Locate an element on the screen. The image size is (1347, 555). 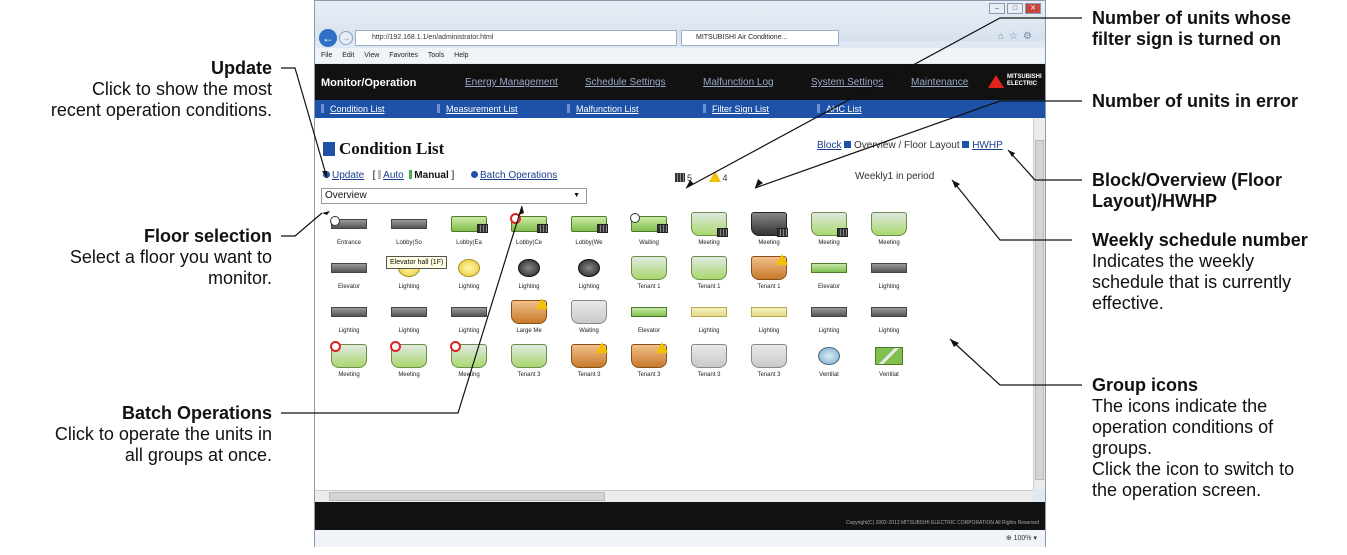
nav-malfunction-log: Malfunction Log is located at coordinates (738, 82).